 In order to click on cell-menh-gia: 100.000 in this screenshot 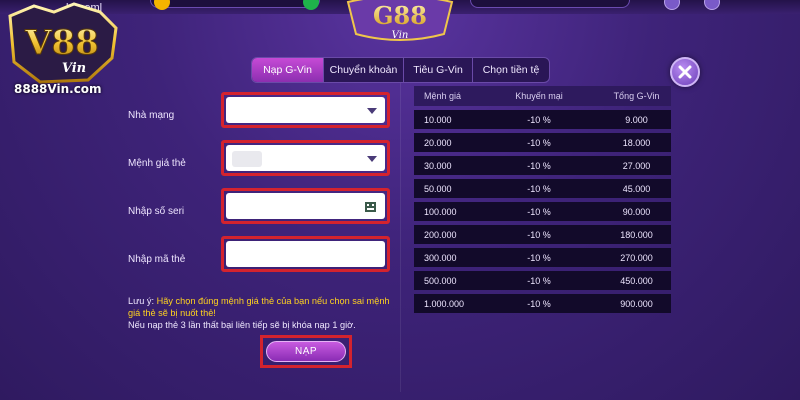, I will do `click(440, 211)`.